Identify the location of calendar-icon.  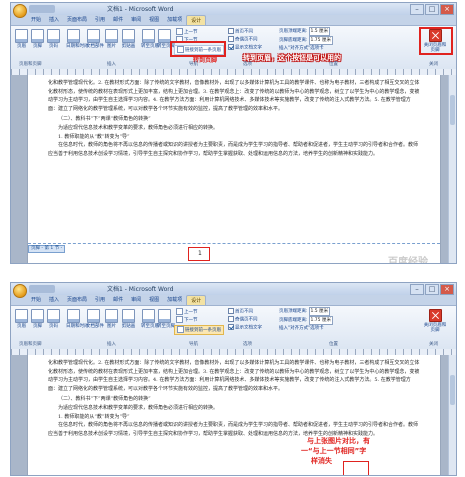
(73, 36).